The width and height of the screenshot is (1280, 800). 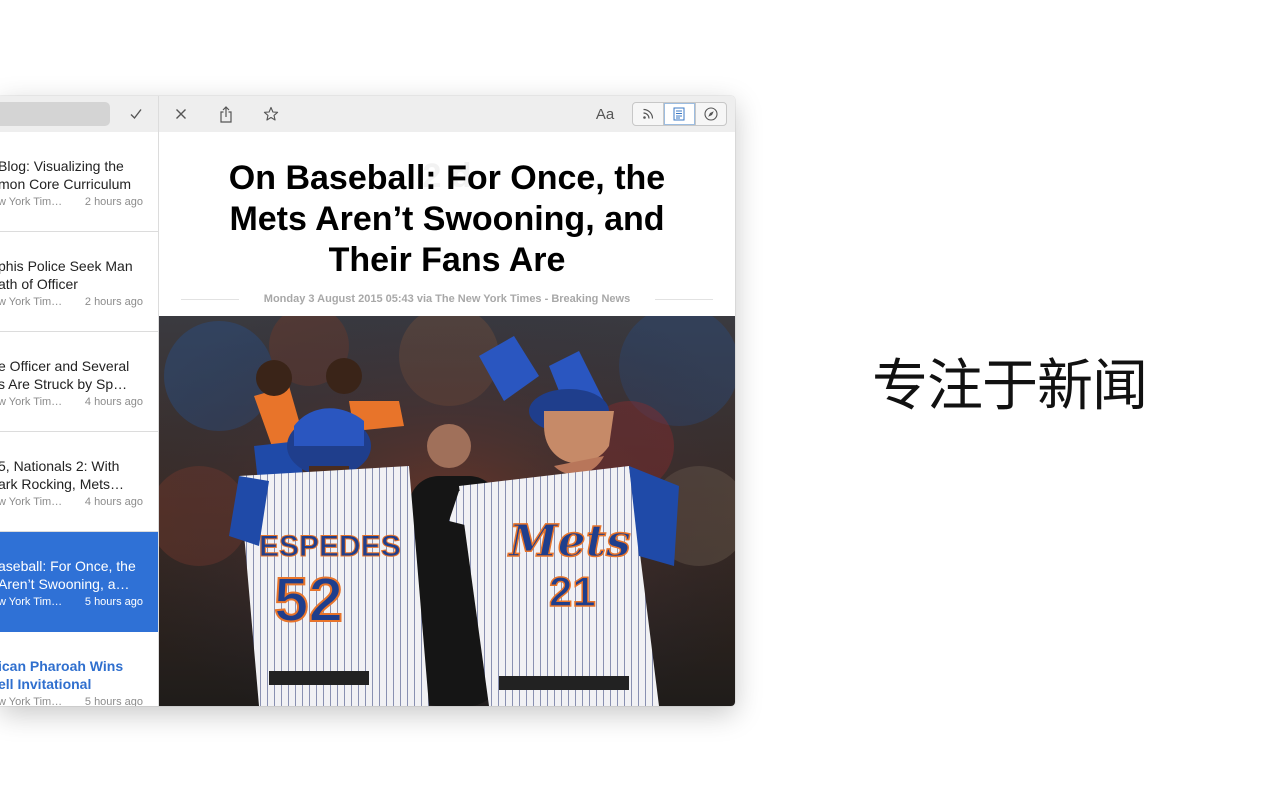 I want to click on checkmark-icon, so click(x=136, y=114).